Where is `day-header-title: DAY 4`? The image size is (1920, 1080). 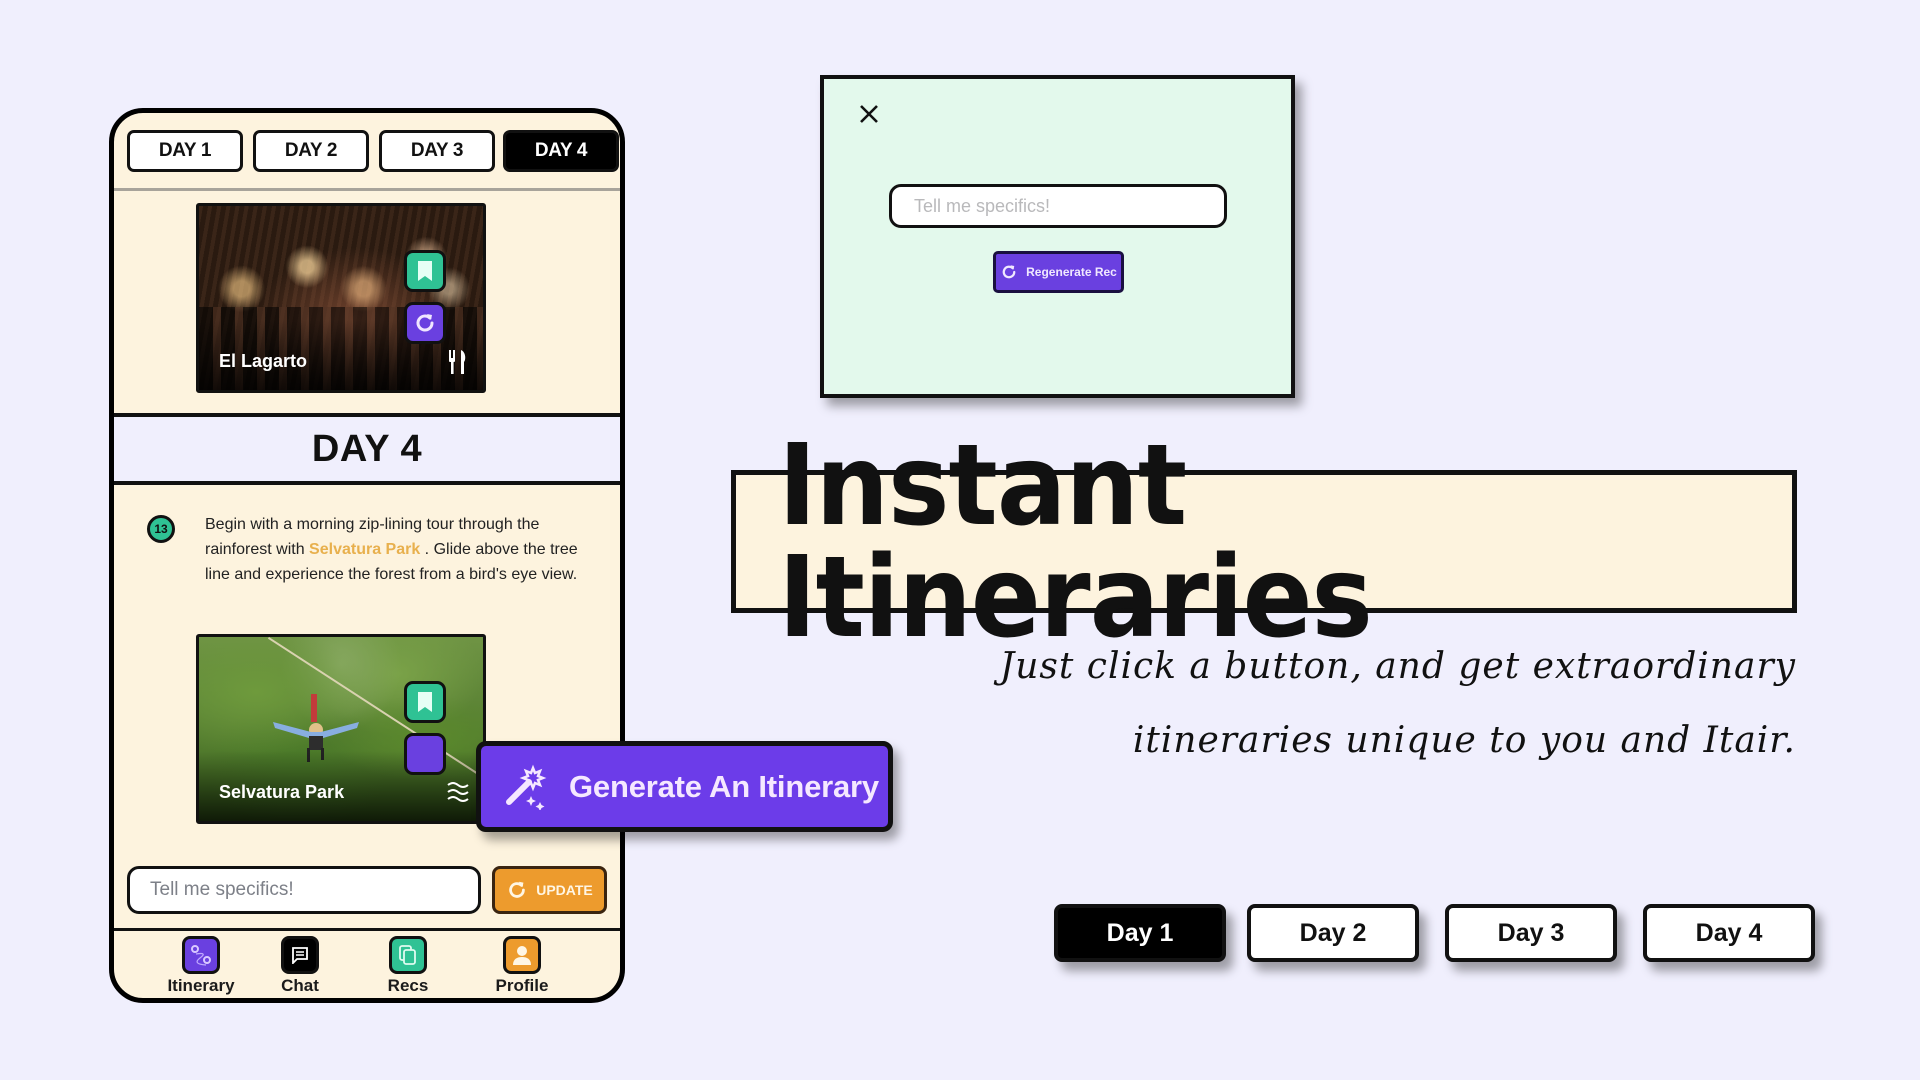 day-header-title: DAY 4 is located at coordinates (367, 448).